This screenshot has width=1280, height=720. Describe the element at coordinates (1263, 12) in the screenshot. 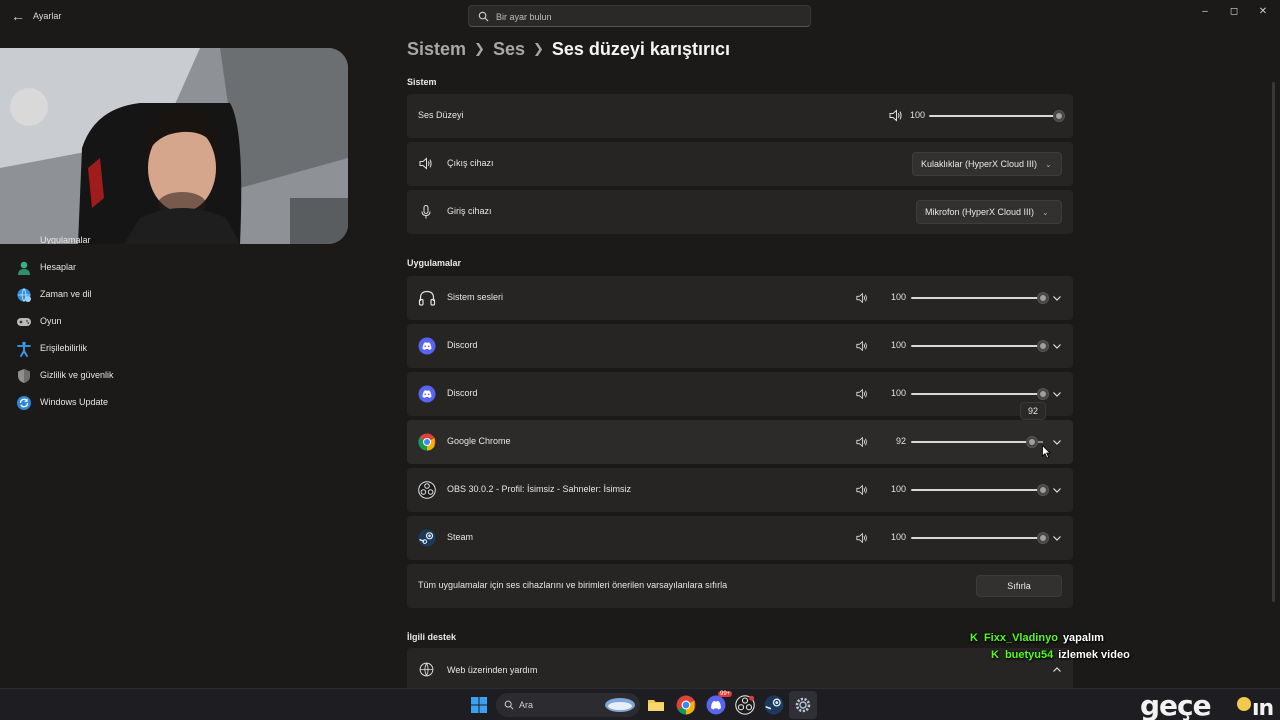

I see `close-button: ✕` at that location.